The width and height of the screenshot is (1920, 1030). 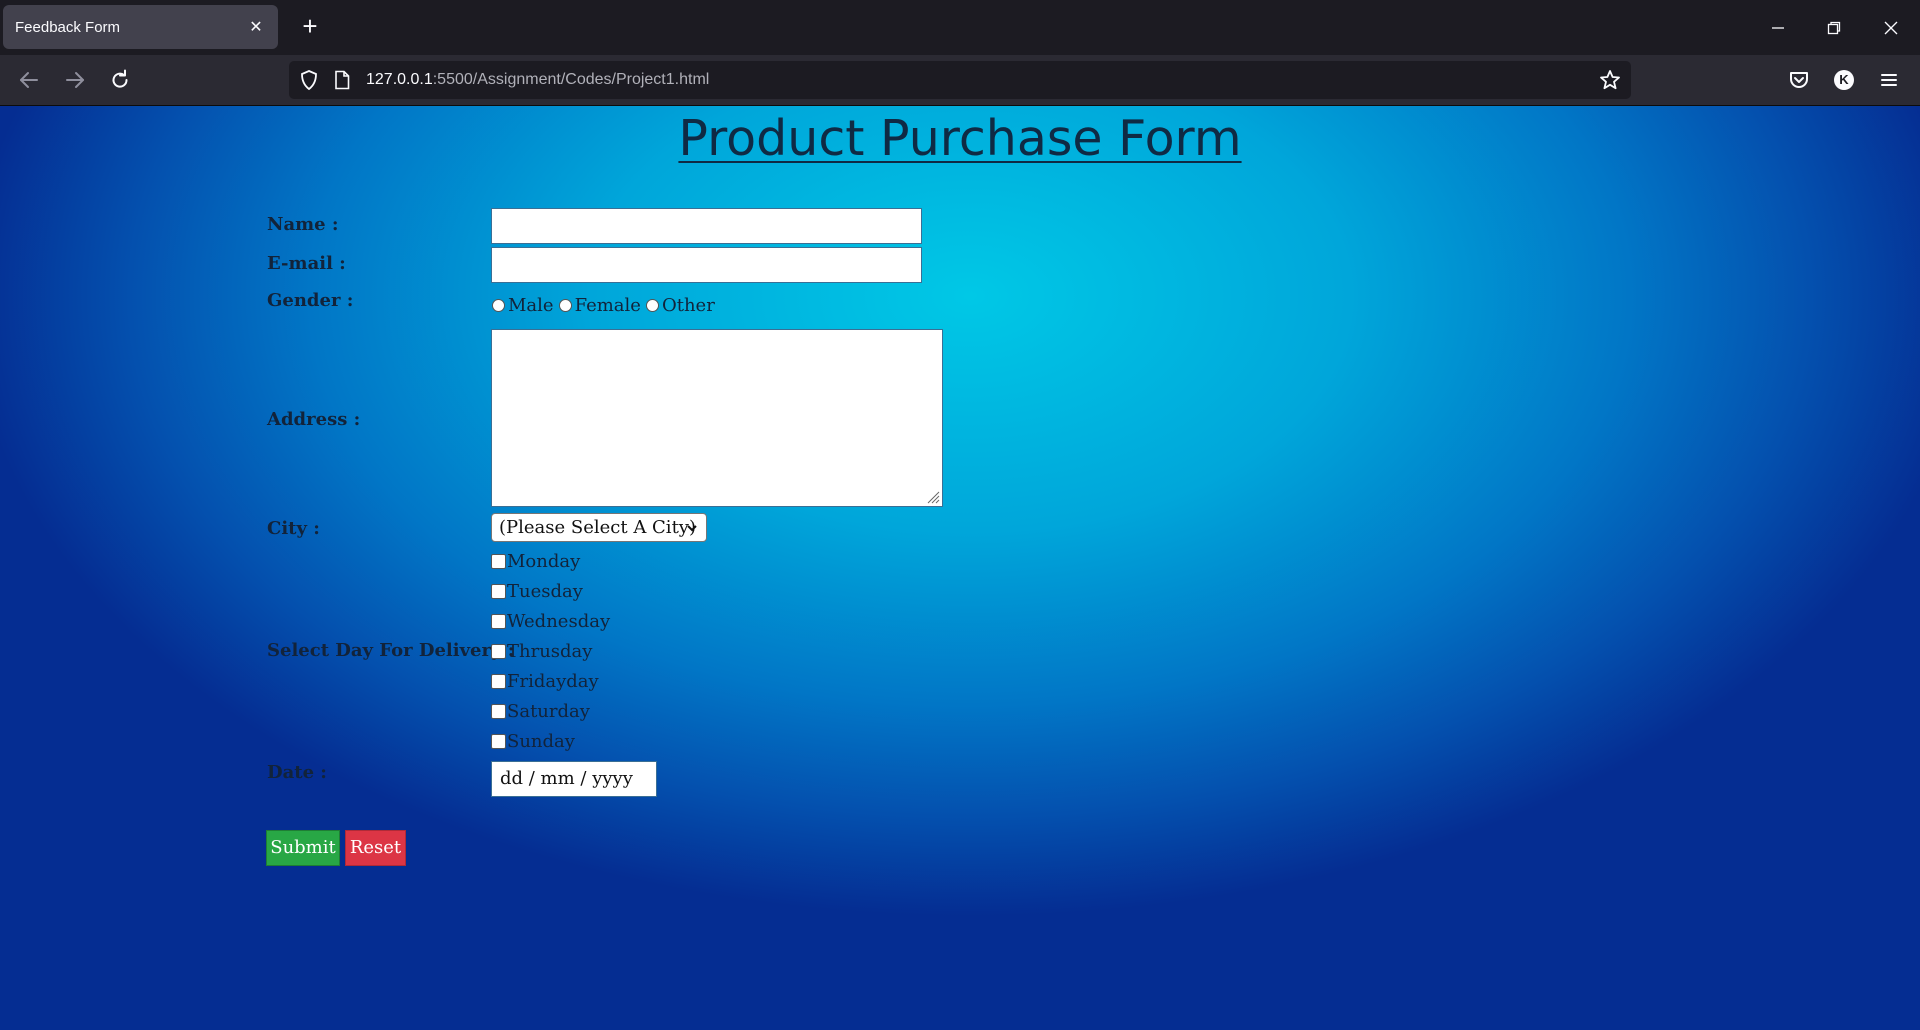 What do you see at coordinates (553, 681) in the screenshot?
I see `day-label: Fridayday` at bounding box center [553, 681].